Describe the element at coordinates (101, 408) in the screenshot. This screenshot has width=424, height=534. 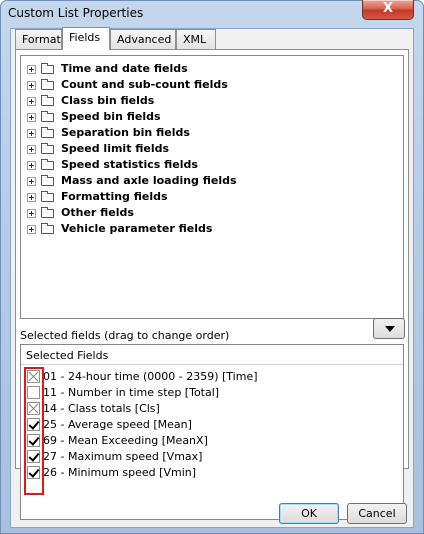
I see `list-item-label: 14 - Class totals [Cls]` at that location.